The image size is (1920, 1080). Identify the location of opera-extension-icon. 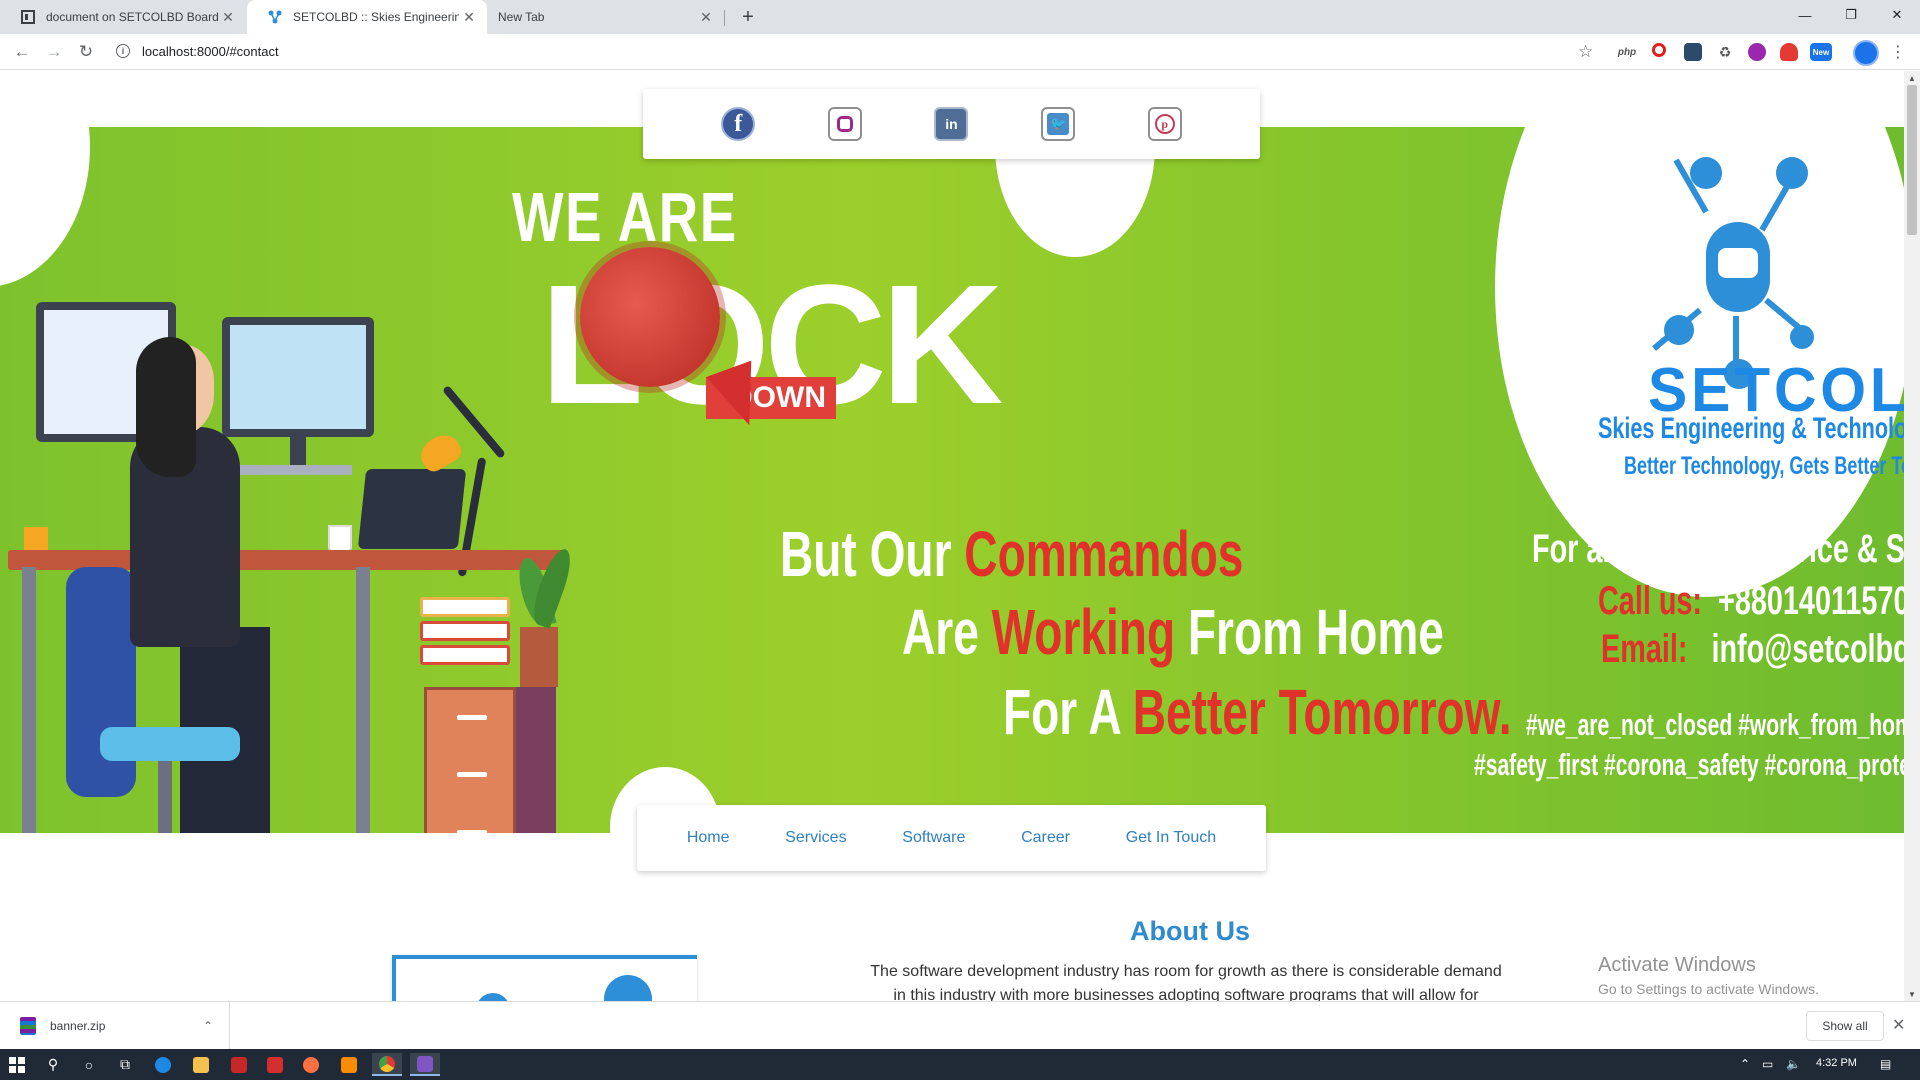
(1659, 50).